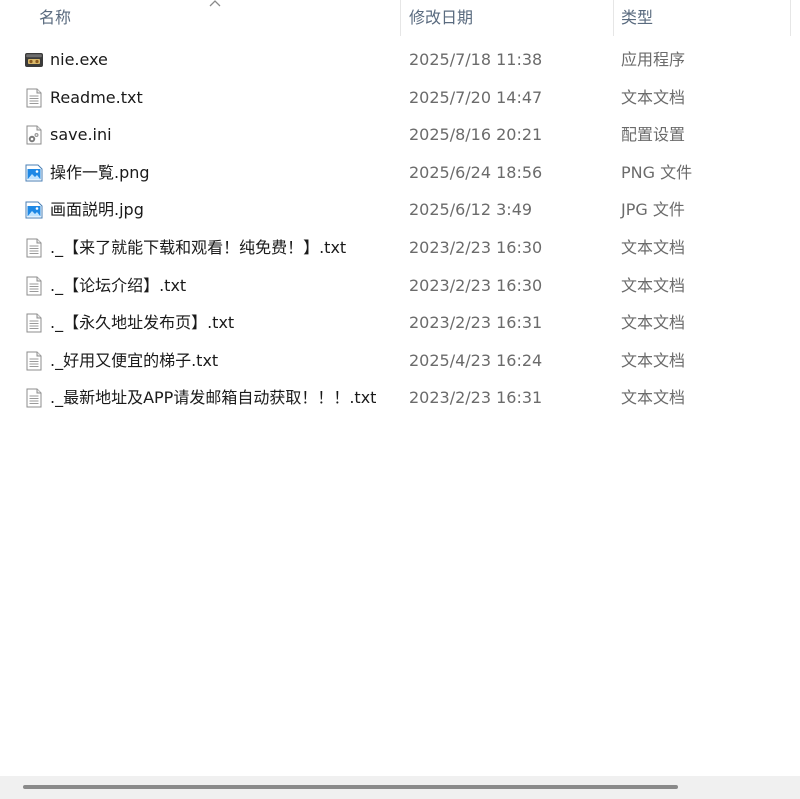  Describe the element at coordinates (100, 172) in the screenshot. I see `file-name: 操作一覧.png` at that location.